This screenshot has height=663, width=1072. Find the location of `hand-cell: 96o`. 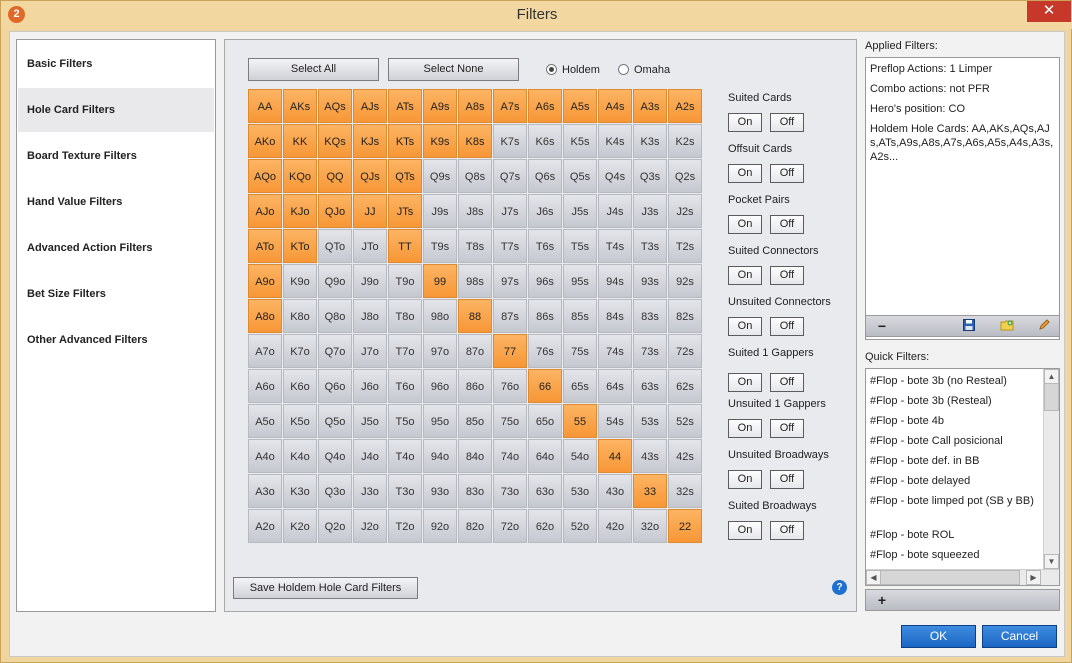

hand-cell: 96o is located at coordinates (440, 386).